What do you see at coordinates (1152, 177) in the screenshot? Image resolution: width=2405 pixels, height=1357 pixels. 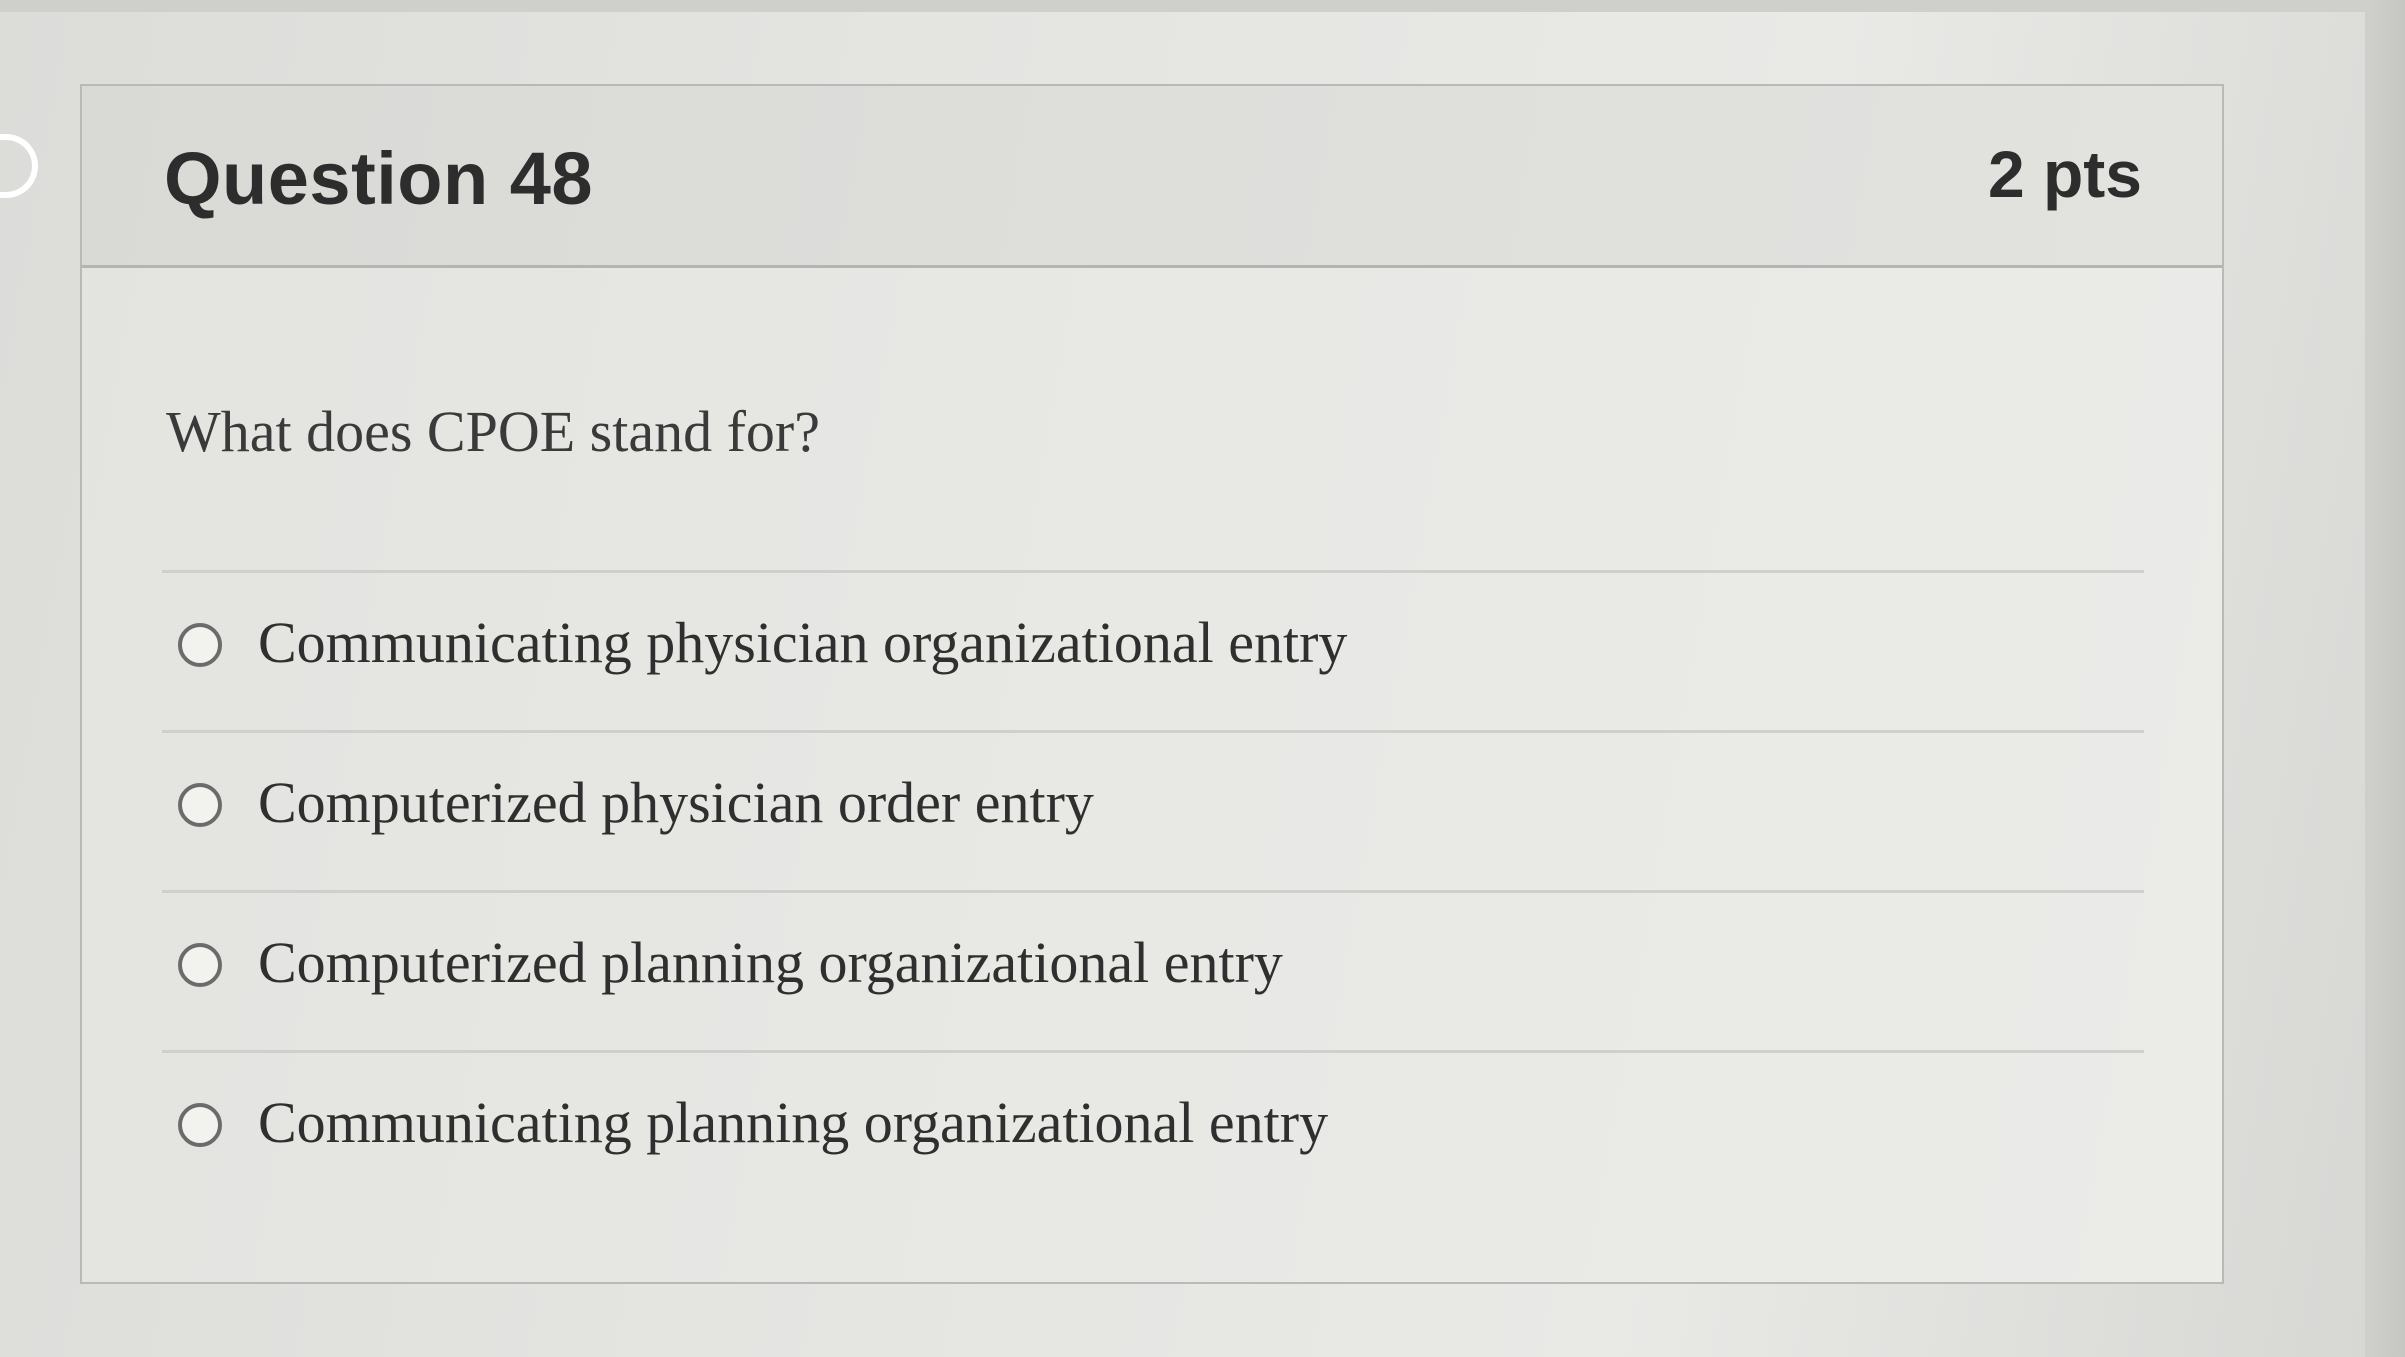 I see `question-header: Question 48 2 pts` at bounding box center [1152, 177].